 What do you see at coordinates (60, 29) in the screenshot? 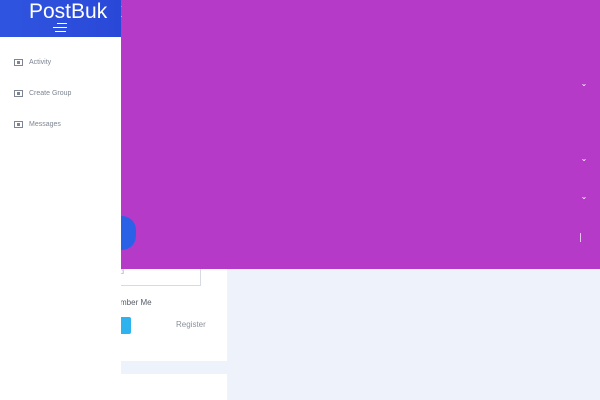
I see `menu-icon` at bounding box center [60, 29].